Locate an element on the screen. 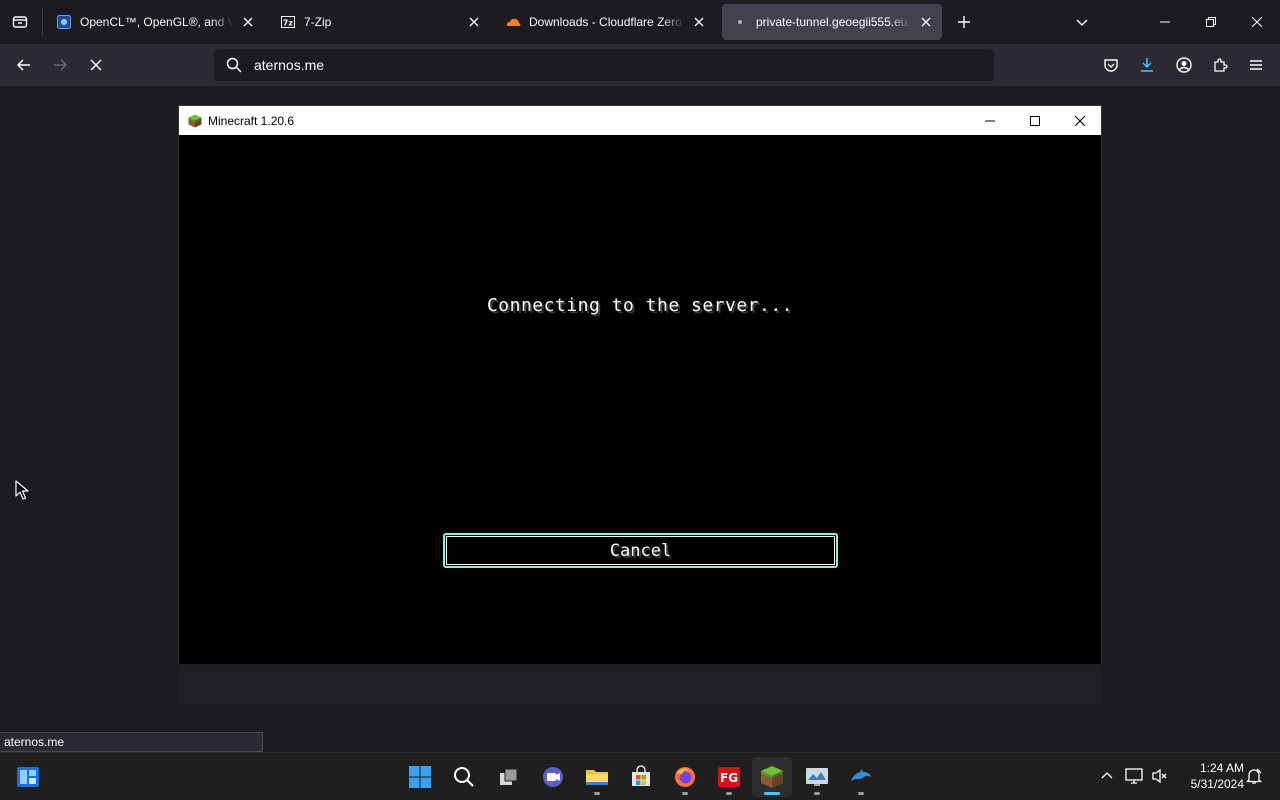 The width and height of the screenshot is (1280, 800). minecraft-minimize-button is located at coordinates (990, 120).